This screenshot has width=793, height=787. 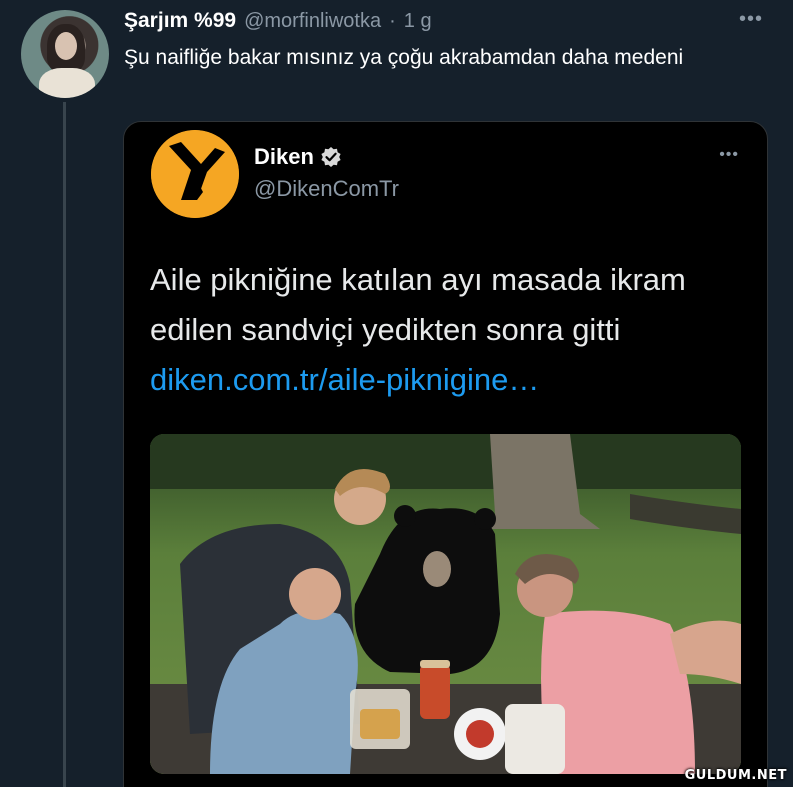 I want to click on user-handle: @morfinliwotka, so click(x=312, y=21).